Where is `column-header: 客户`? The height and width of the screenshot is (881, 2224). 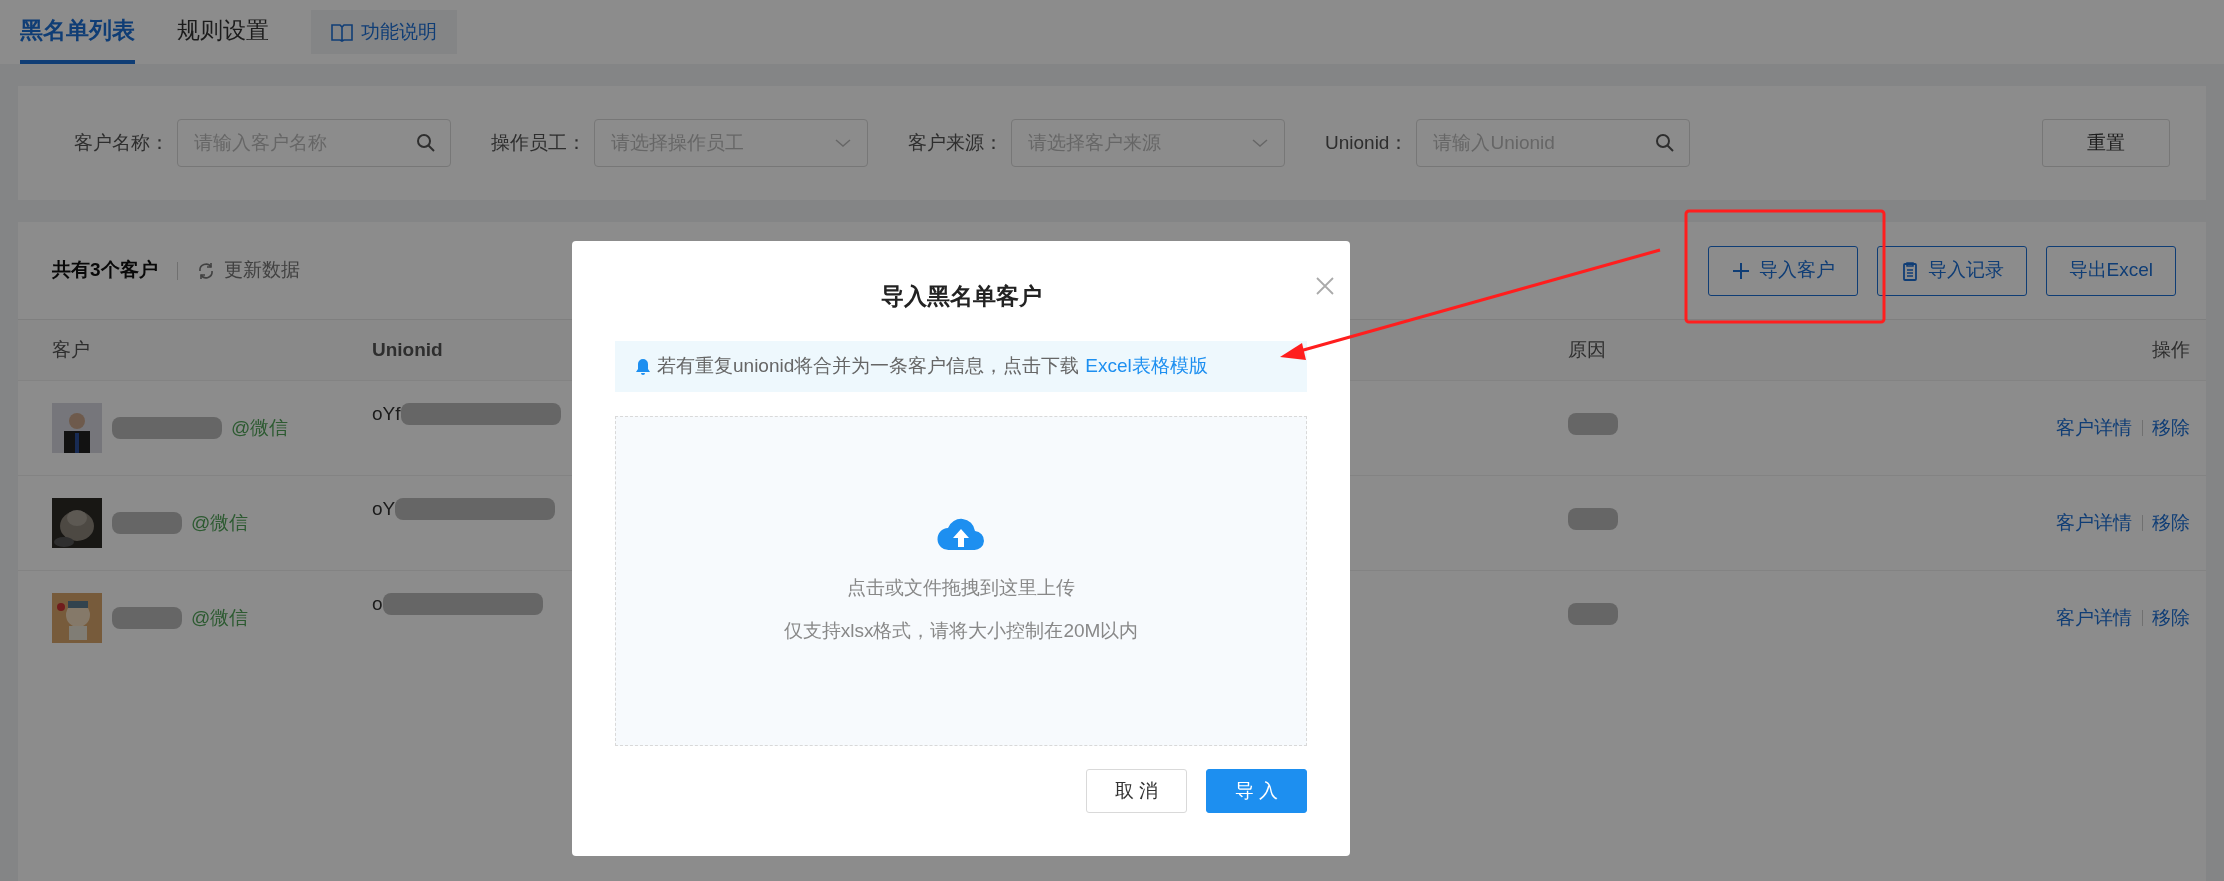
column-header: 客户 is located at coordinates (71, 349).